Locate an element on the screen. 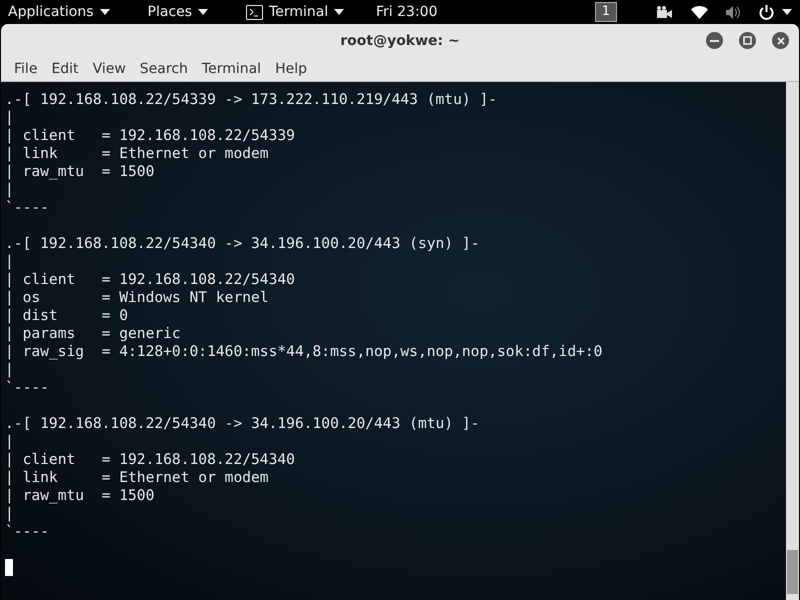 The image size is (800, 600). terminal-line: .-[ 192.168.108.22/54340 -> 34.196.100.20/443 (syn) ]- is located at coordinates (242, 244).